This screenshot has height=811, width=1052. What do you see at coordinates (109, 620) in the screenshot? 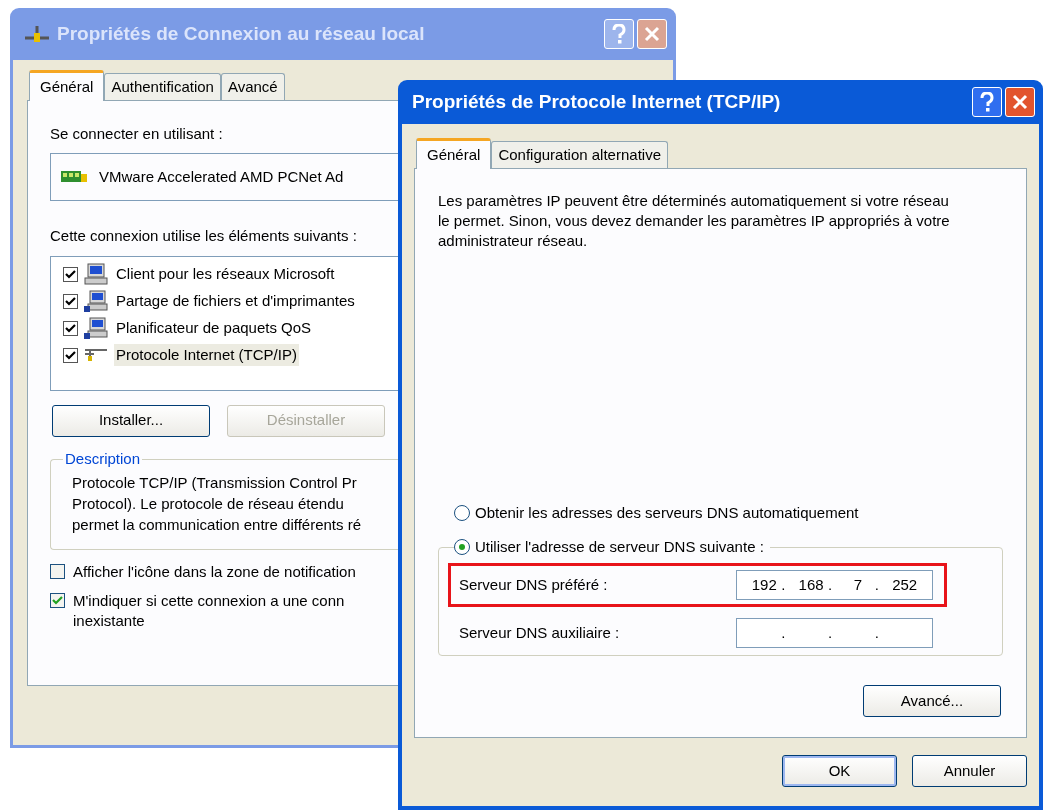
I see `checkbox-label: inexistante` at bounding box center [109, 620].